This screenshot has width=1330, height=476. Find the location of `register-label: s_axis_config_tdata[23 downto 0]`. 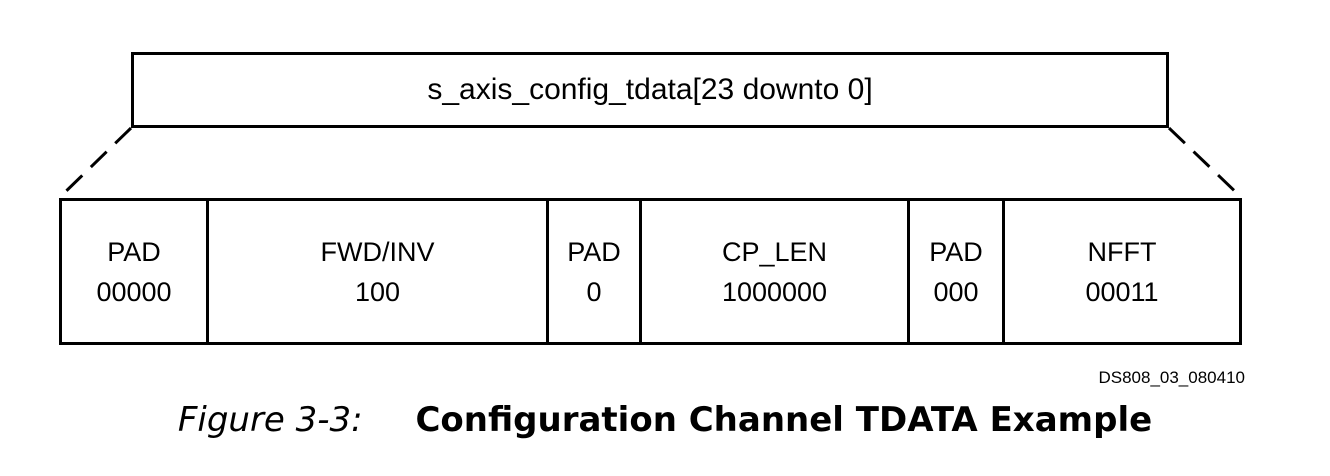

register-label: s_axis_config_tdata[23 downto 0] is located at coordinates (650, 89).